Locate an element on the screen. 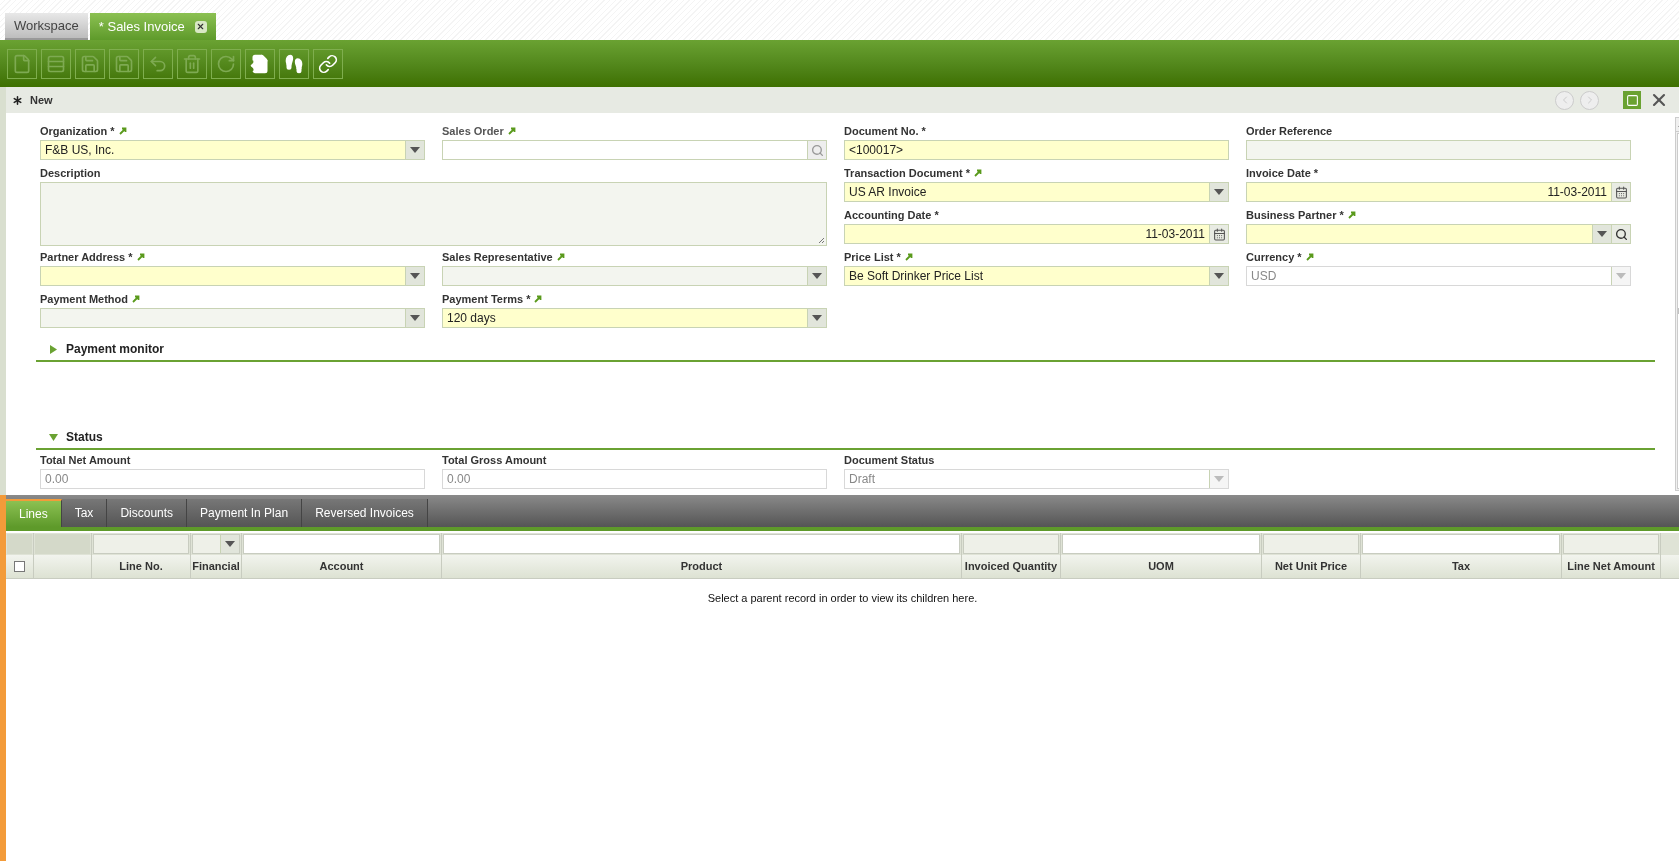 The image size is (1679, 861). column-header: Invoiced Quantity is located at coordinates (1011, 566).